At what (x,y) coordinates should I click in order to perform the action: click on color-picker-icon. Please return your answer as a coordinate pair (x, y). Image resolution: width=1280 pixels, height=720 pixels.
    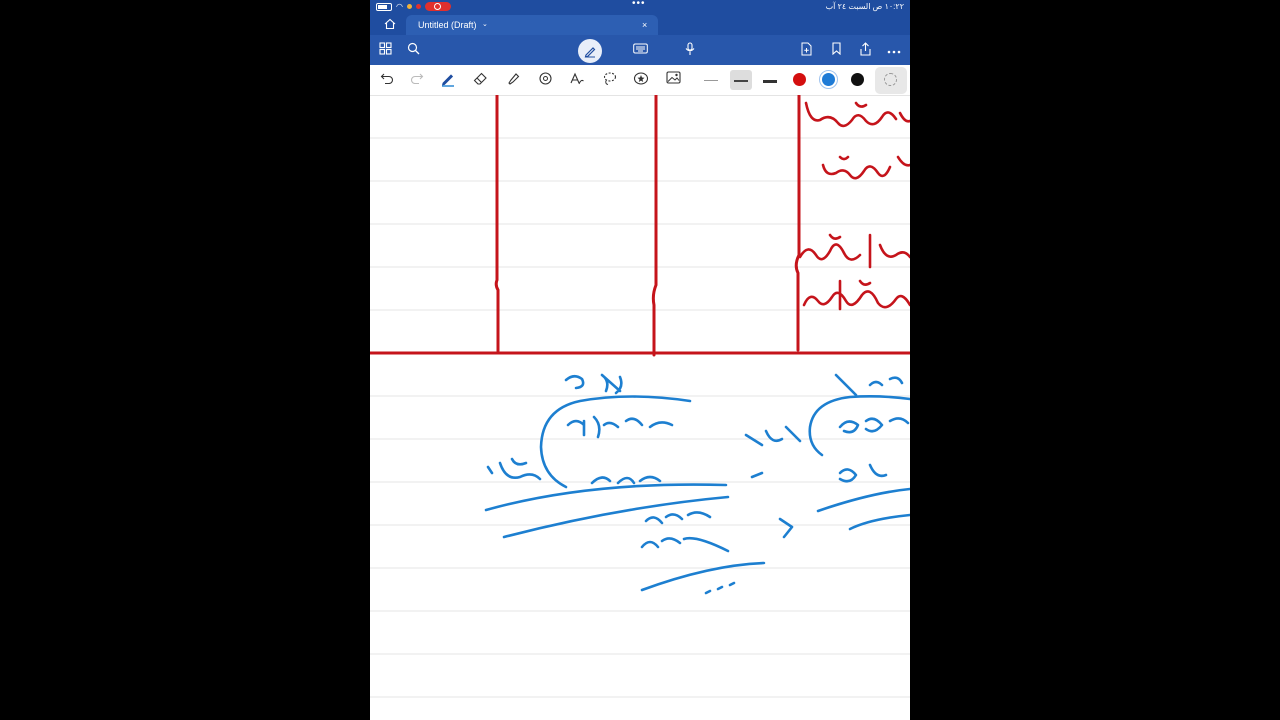
    Looking at the image, I should click on (890, 79).